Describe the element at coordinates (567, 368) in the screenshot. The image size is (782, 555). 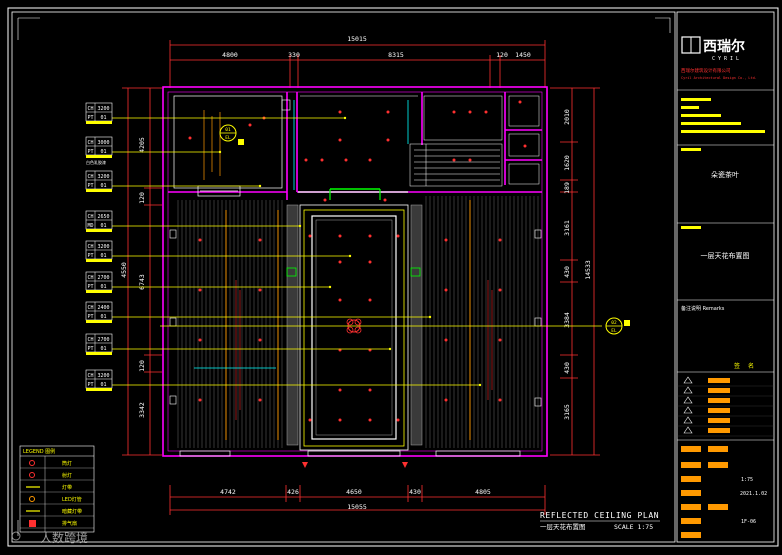
I see `dim-right-7: 430` at that location.